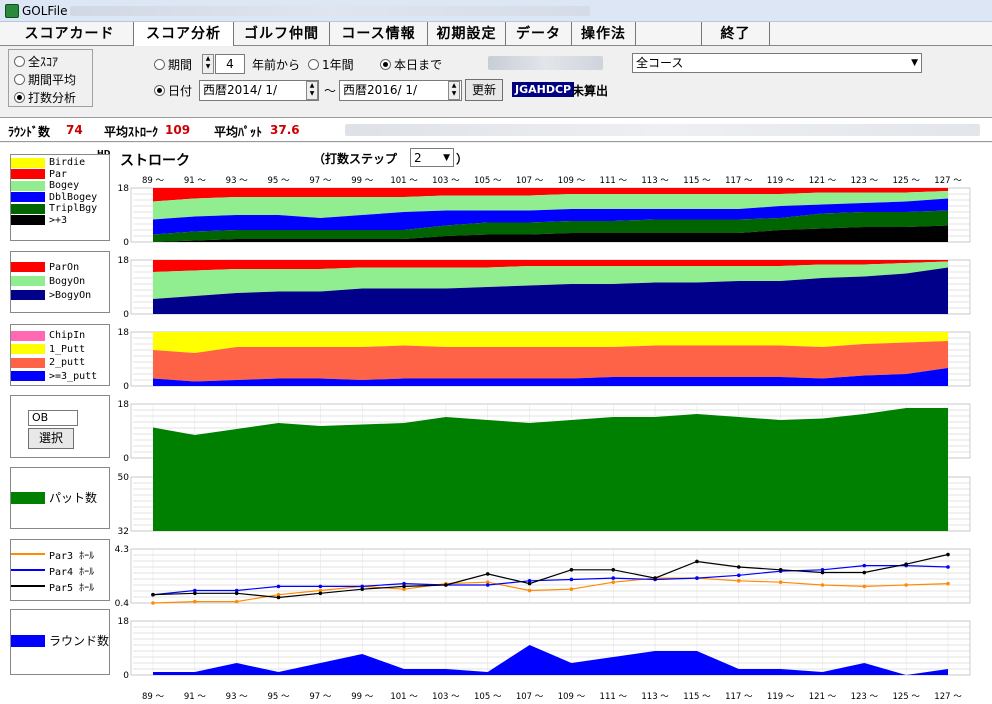  Describe the element at coordinates (467, 34) in the screenshot. I see `tab-initial-settings: 初期設定` at that location.